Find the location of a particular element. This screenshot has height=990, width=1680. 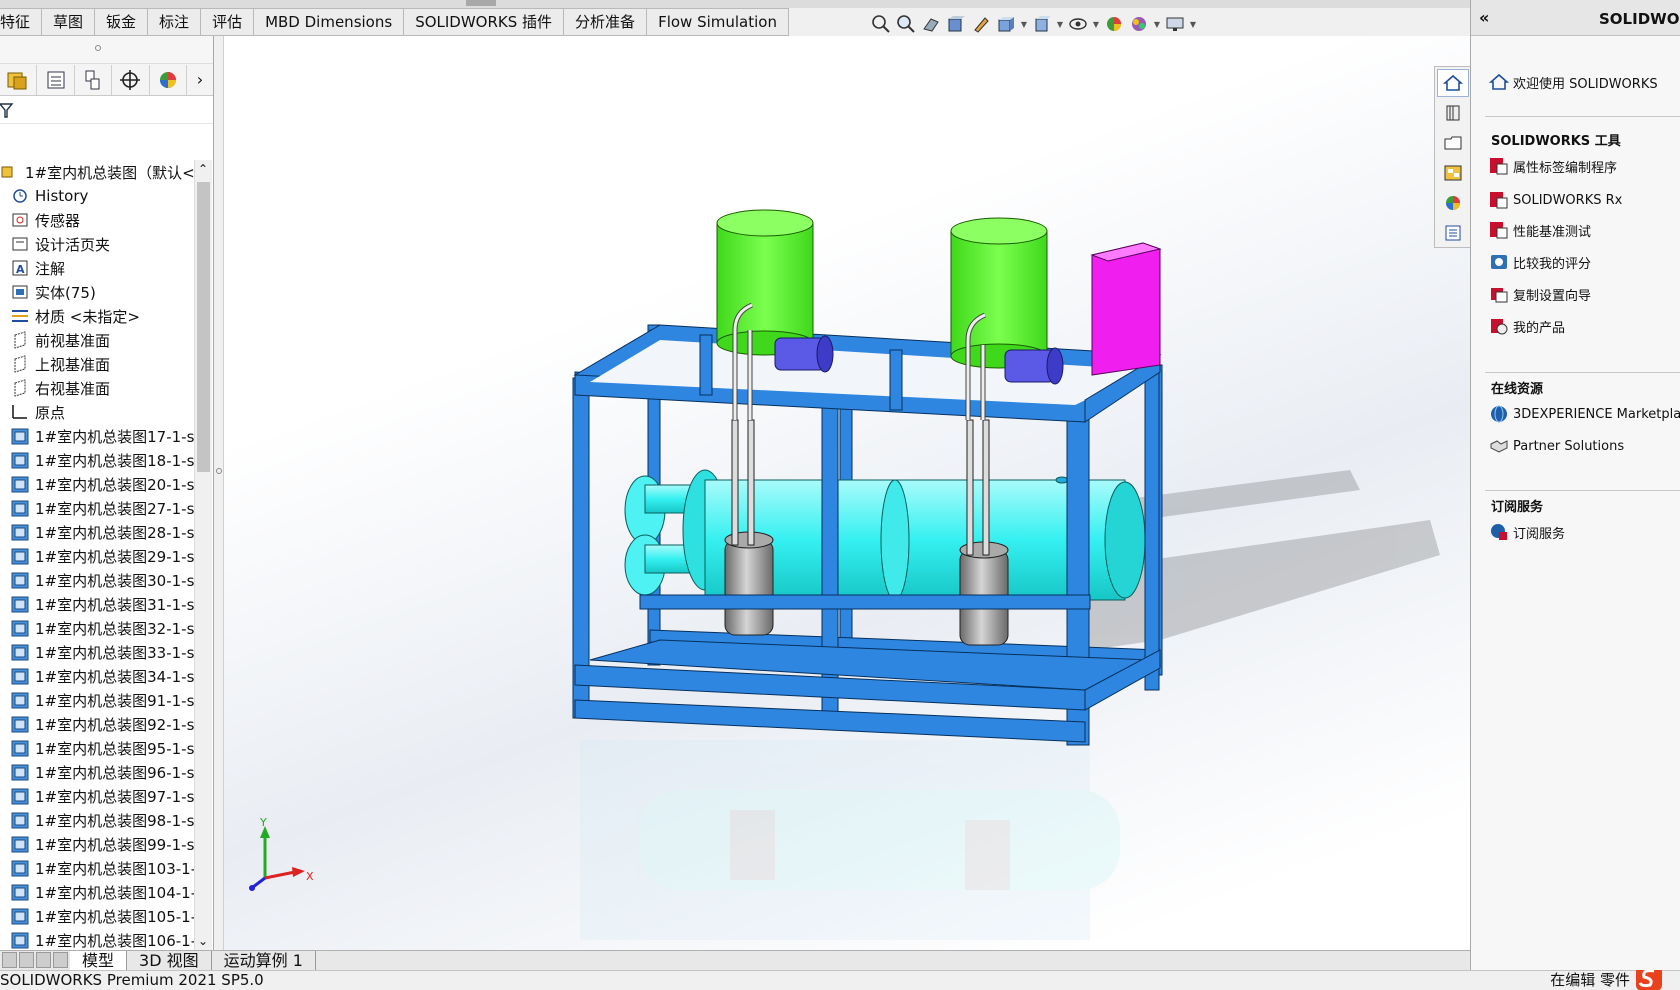

tree-item-solid-bodies: 实体(75) is located at coordinates (97, 292).